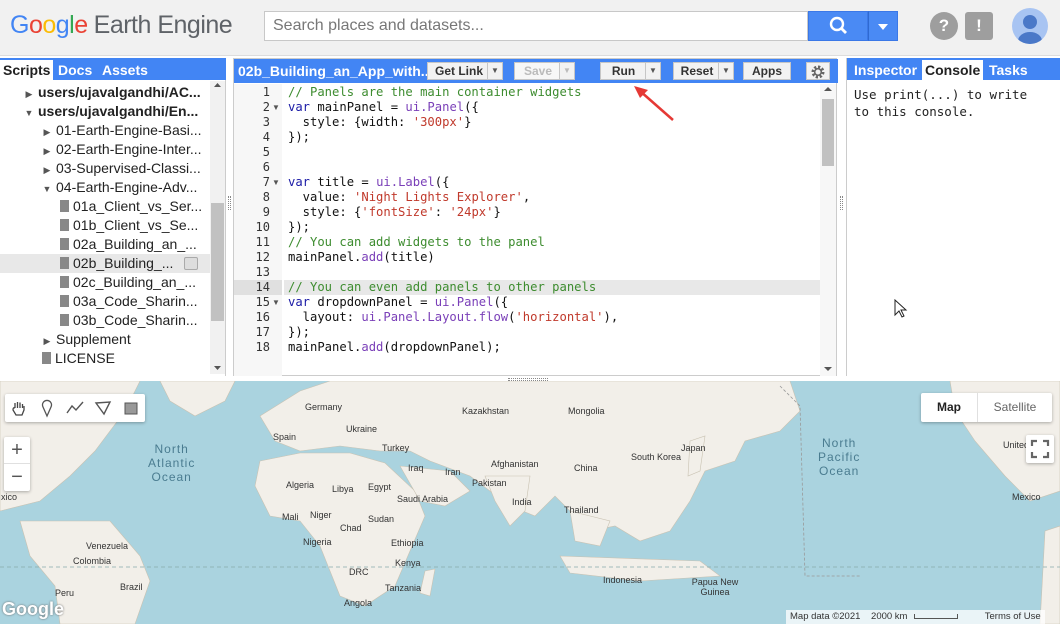  Describe the element at coordinates (1040, 449) in the screenshot. I see `fullscreen-button` at that location.